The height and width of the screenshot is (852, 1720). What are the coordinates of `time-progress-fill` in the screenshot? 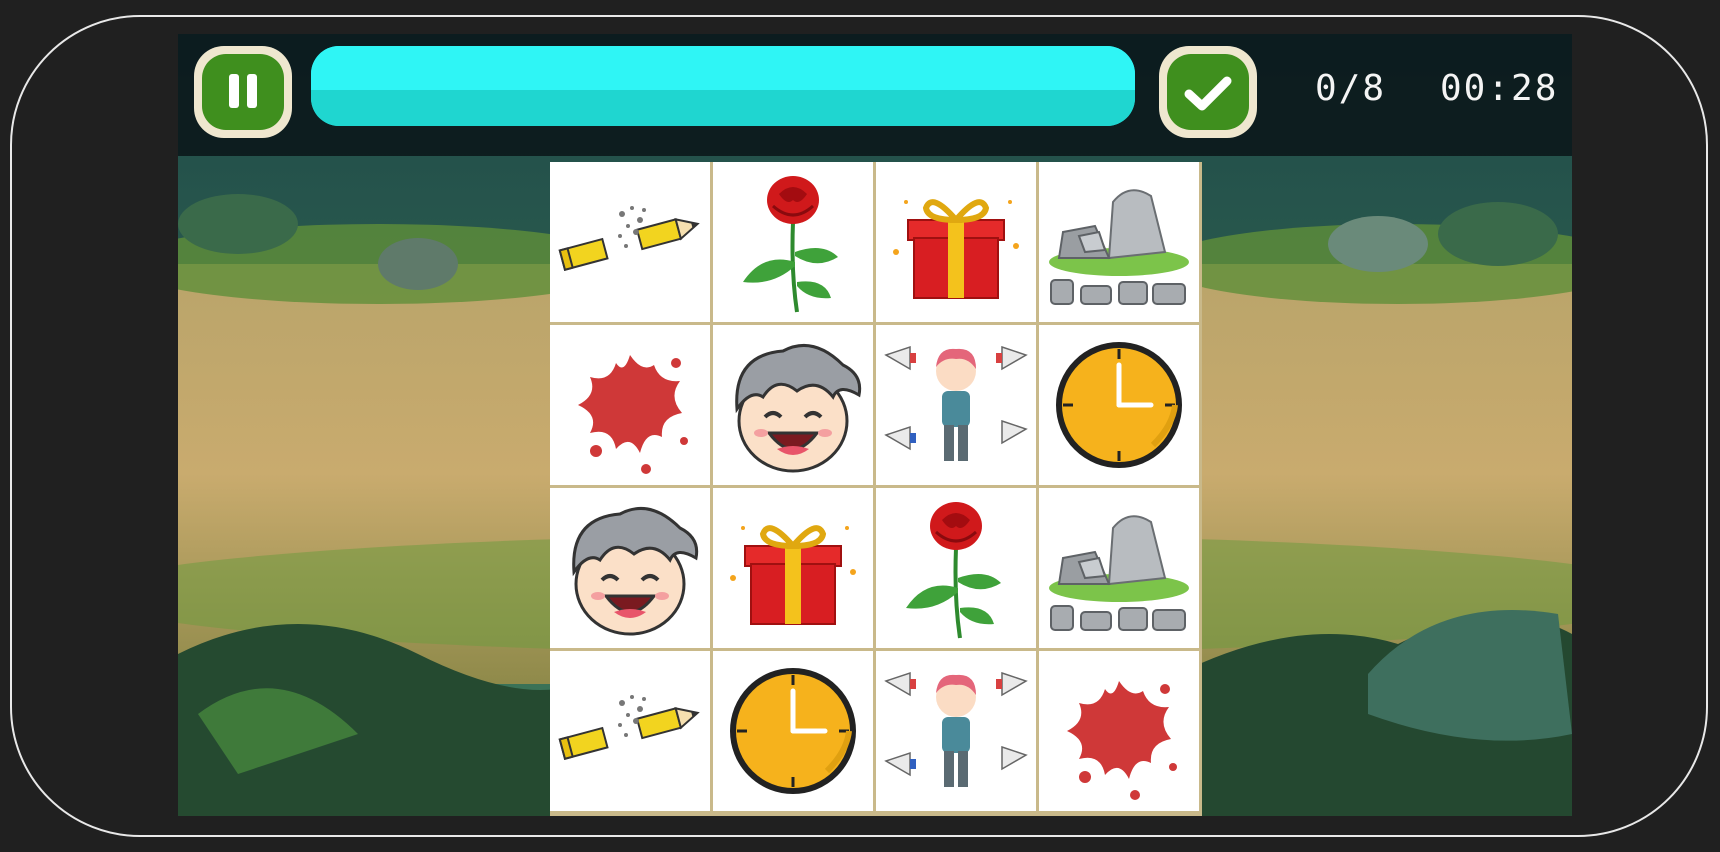 It's located at (723, 86).